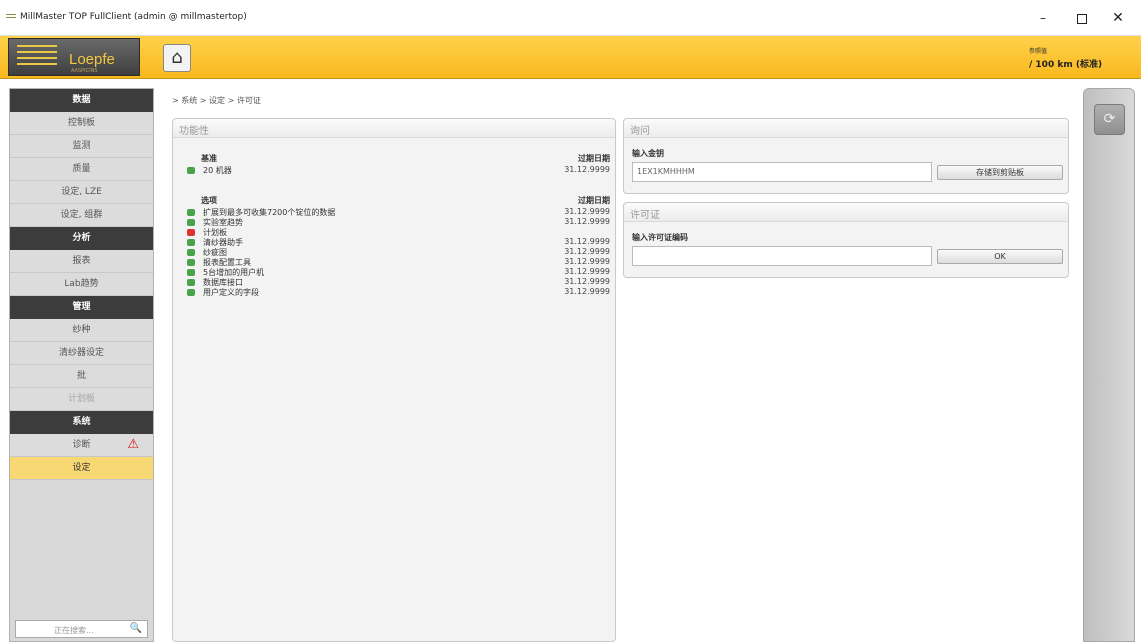 This screenshot has height=642, width=1141. I want to click on home-icon: ⌂, so click(177, 57).